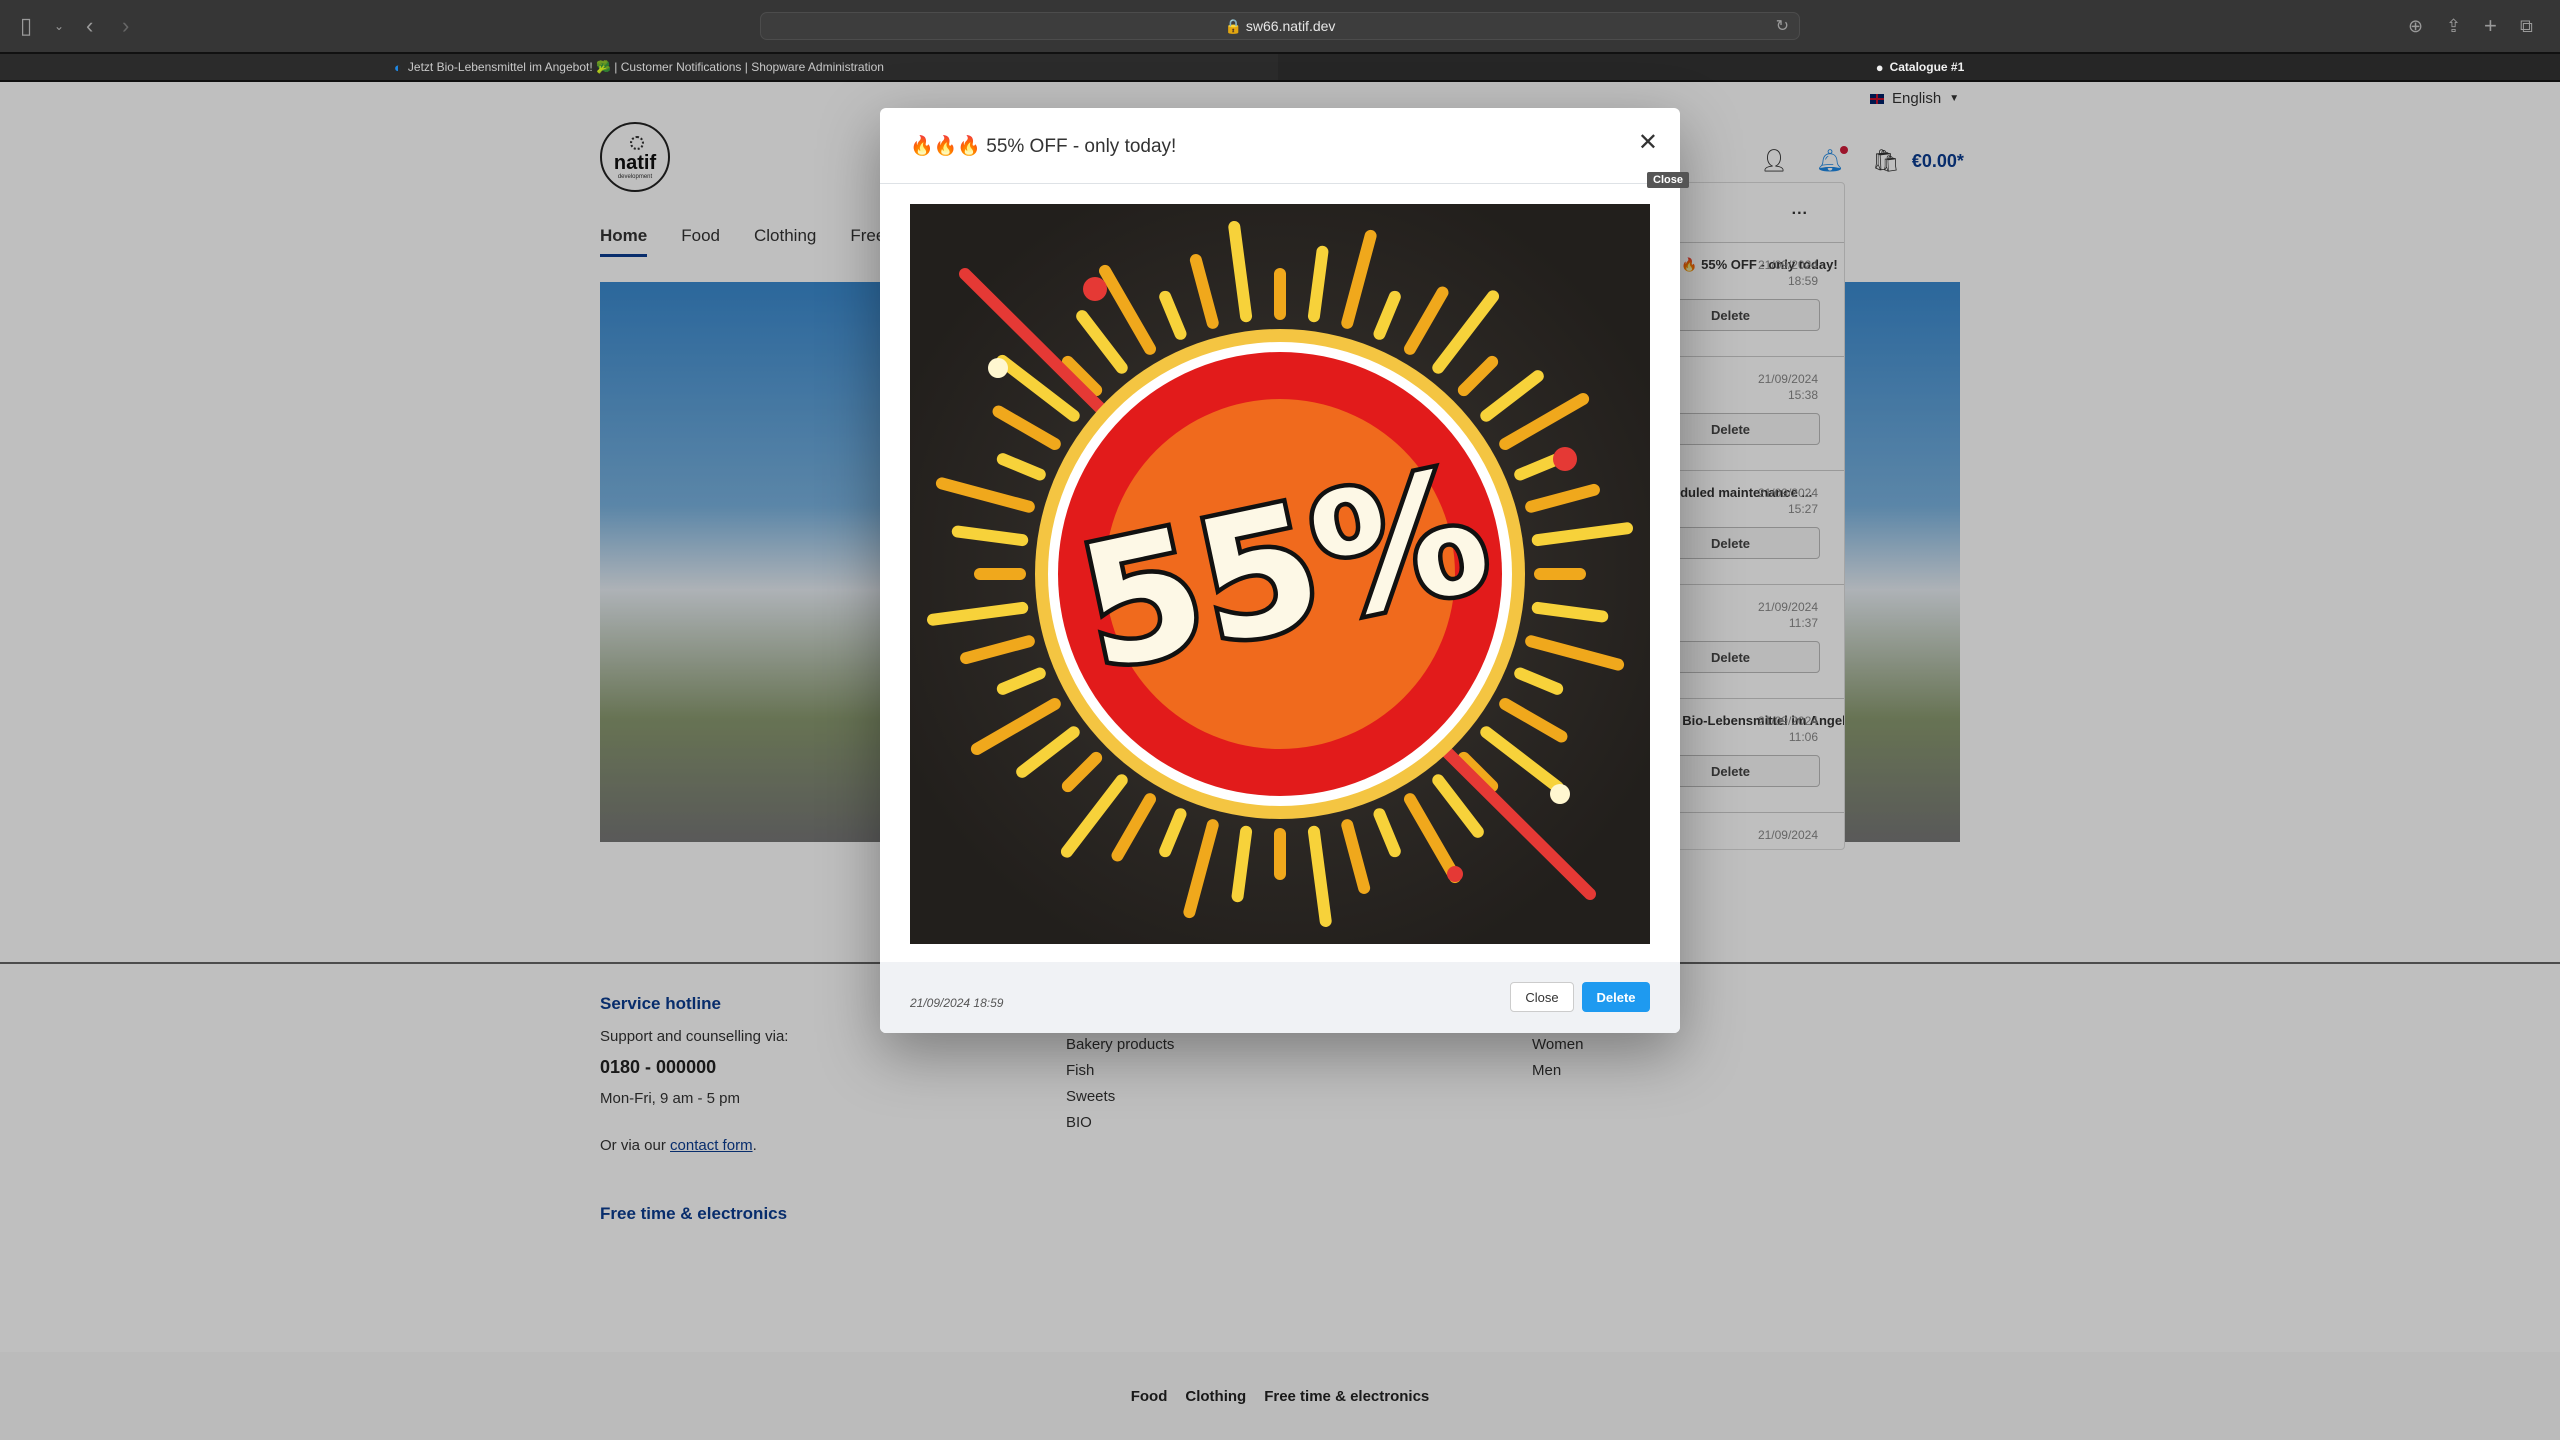 This screenshot has height=1440, width=2560. Describe the element at coordinates (2490, 26) in the screenshot. I see `new-tab-icon: +` at that location.